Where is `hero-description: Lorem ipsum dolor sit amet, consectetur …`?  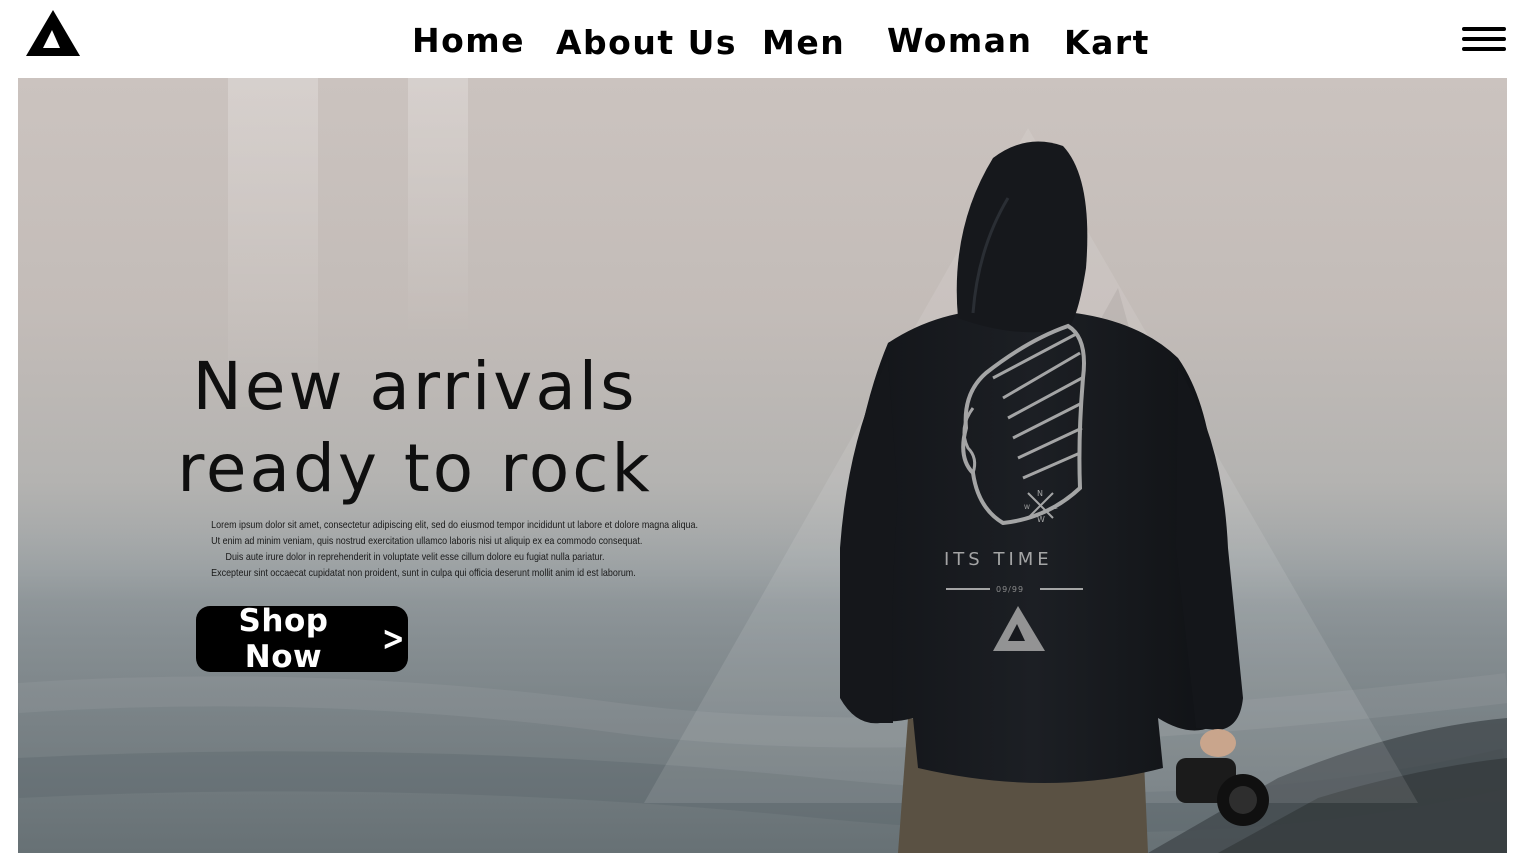 hero-description: Lorem ipsum dolor sit amet, consectetur … is located at coordinates (454, 550).